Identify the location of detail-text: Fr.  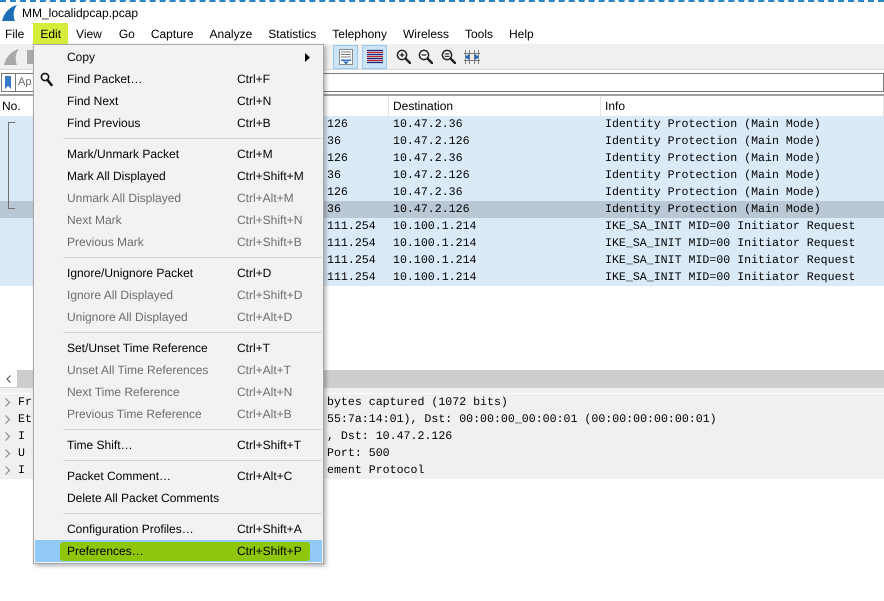
(25, 402).